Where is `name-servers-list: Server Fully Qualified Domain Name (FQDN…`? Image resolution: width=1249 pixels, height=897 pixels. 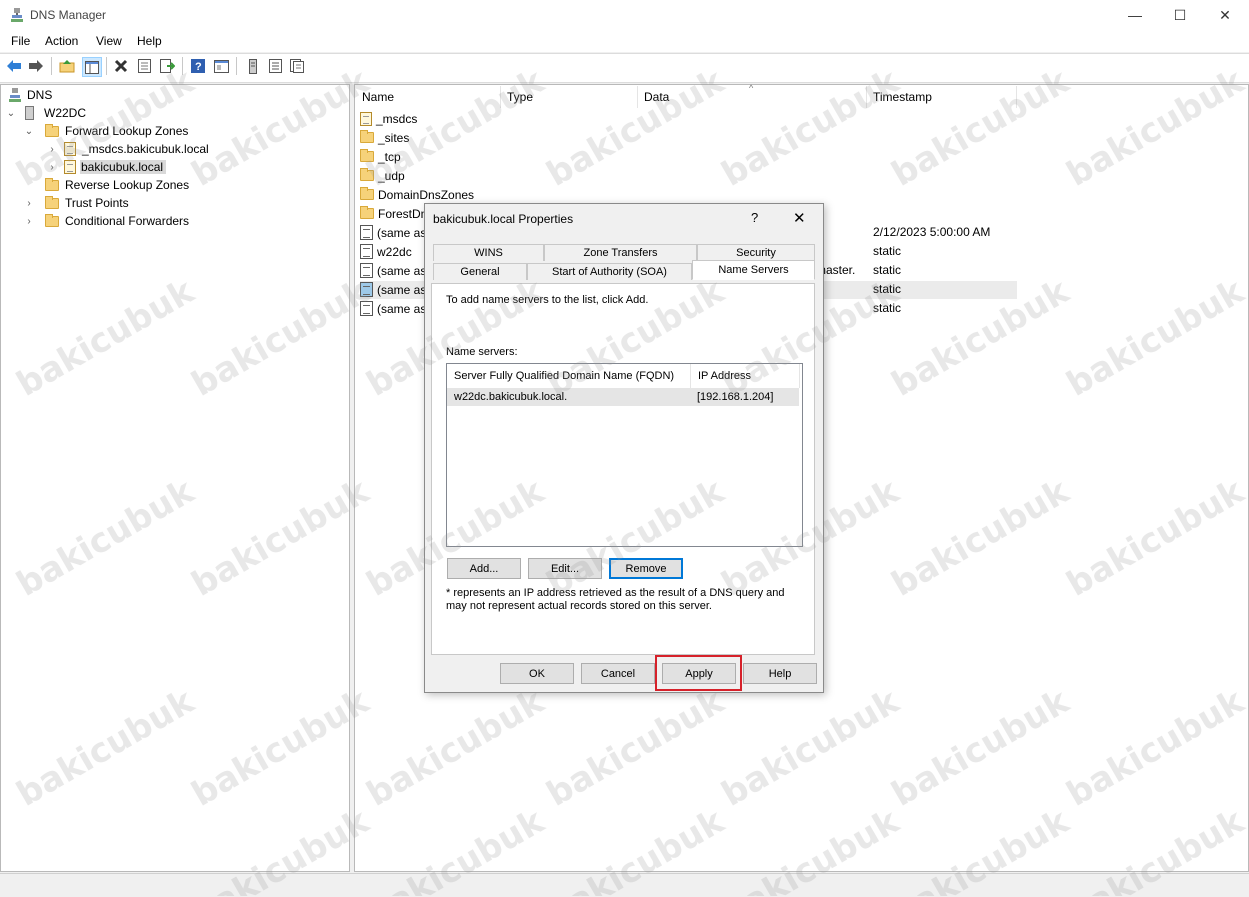
name-servers-list: Server Fully Qualified Domain Name (FQDN… is located at coordinates (624, 455).